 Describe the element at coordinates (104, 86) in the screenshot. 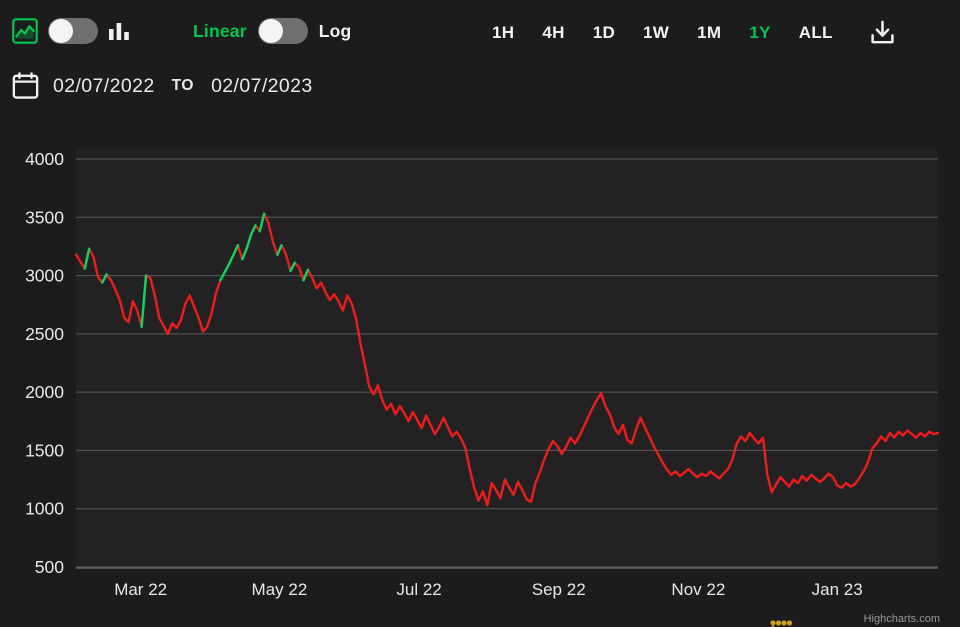

I see `date-range-start: 02/07/2022` at that location.